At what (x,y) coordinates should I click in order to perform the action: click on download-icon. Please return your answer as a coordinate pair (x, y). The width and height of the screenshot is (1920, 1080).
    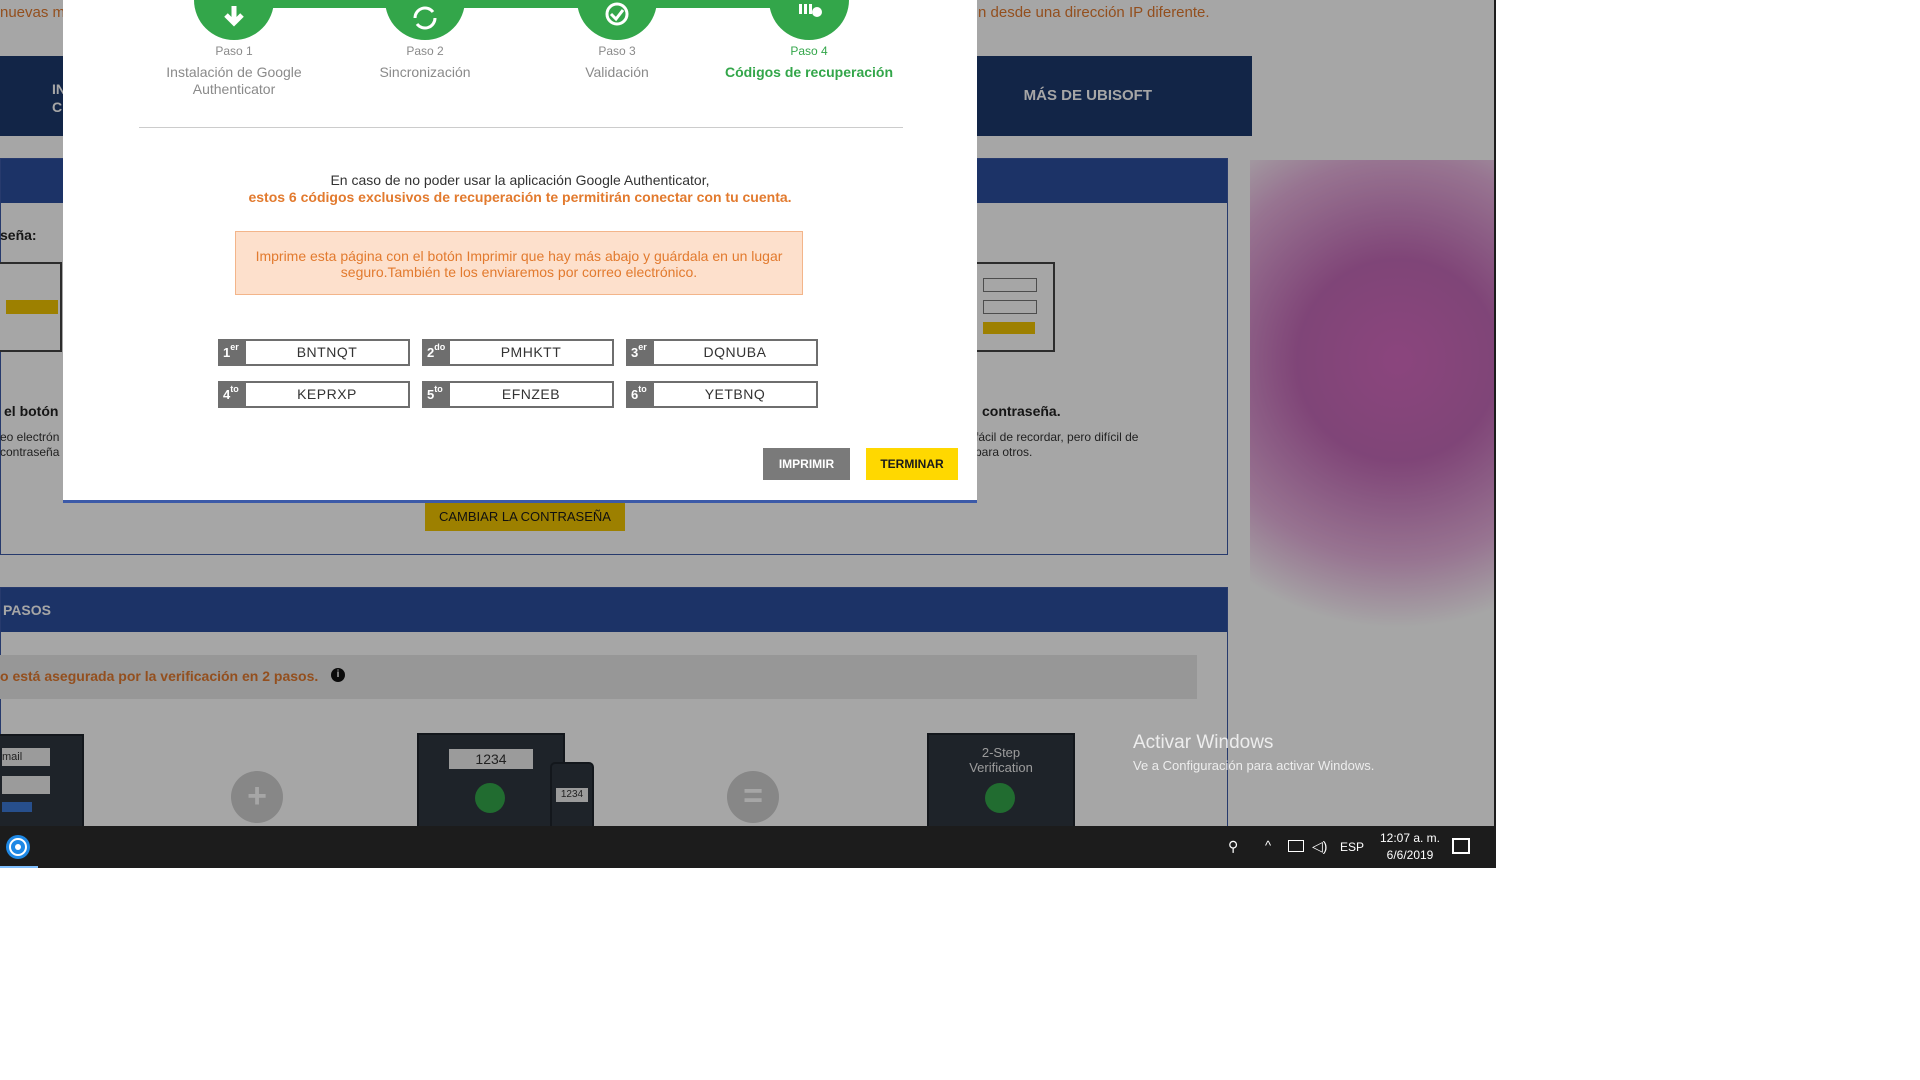
    Looking at the image, I should click on (234, 20).